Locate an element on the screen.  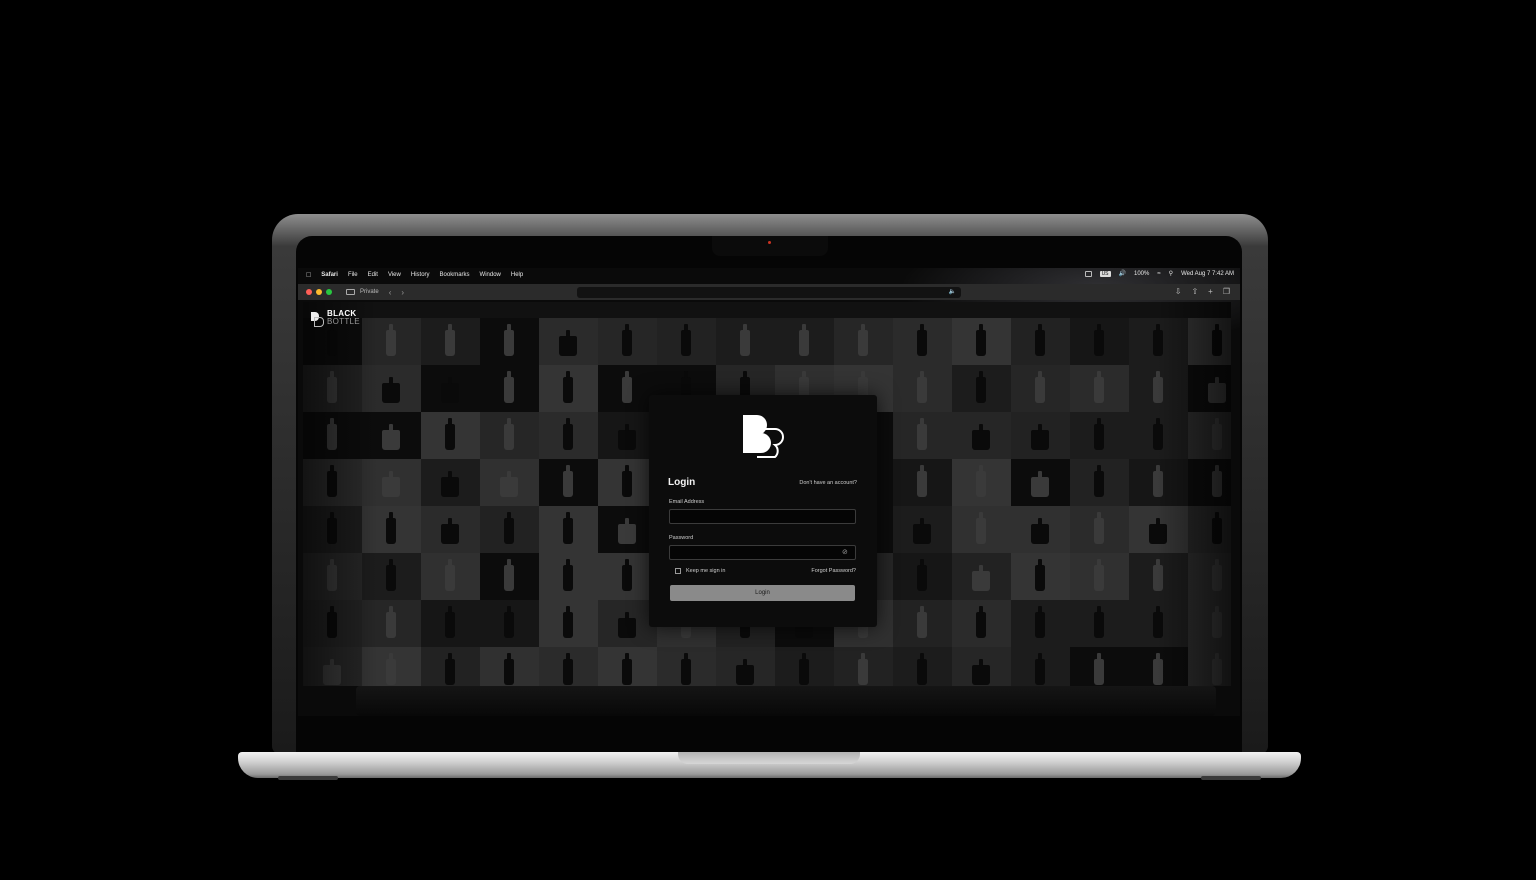
signup-link: Don't have an account? is located at coordinates (828, 483).